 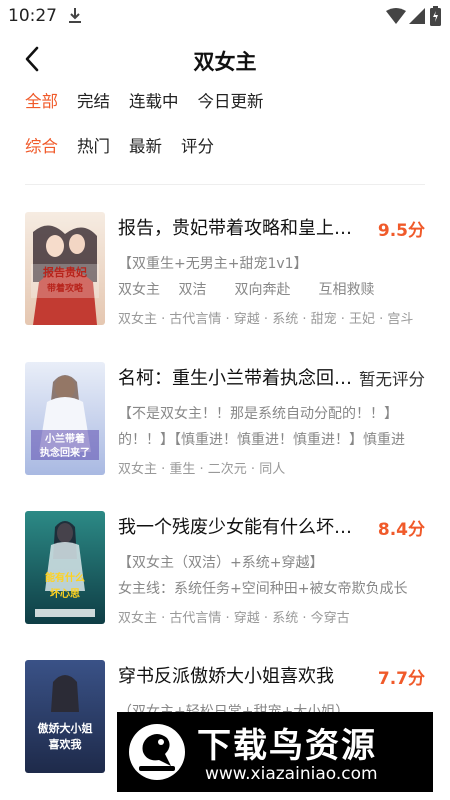 What do you see at coordinates (145, 147) in the screenshot?
I see `sort-newest: 最新` at bounding box center [145, 147].